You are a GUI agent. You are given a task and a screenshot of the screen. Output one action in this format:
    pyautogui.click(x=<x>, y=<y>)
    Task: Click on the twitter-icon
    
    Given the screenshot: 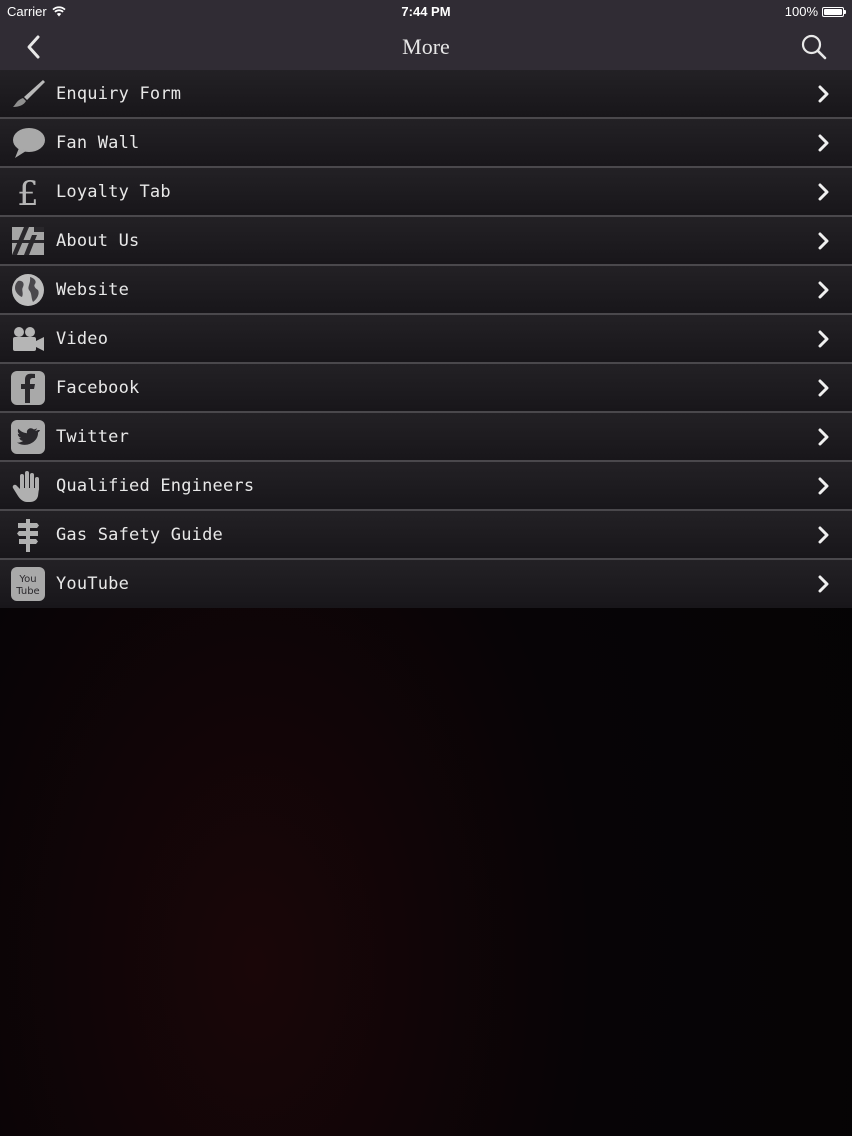 What is the action you would take?
    pyautogui.click(x=28, y=437)
    